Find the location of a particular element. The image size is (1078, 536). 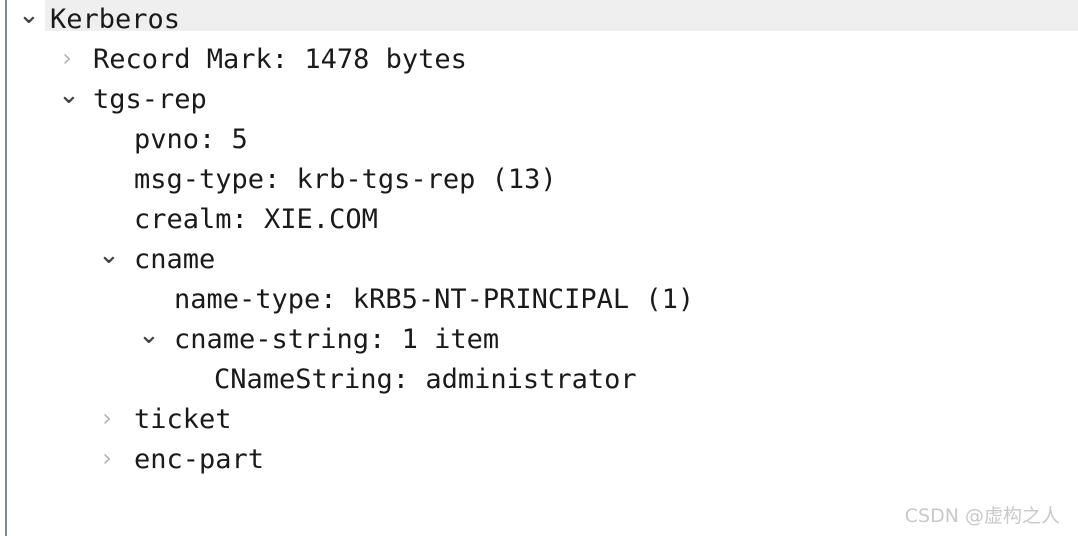

tree-row: crealm: XIE.COM is located at coordinates (539, 220).